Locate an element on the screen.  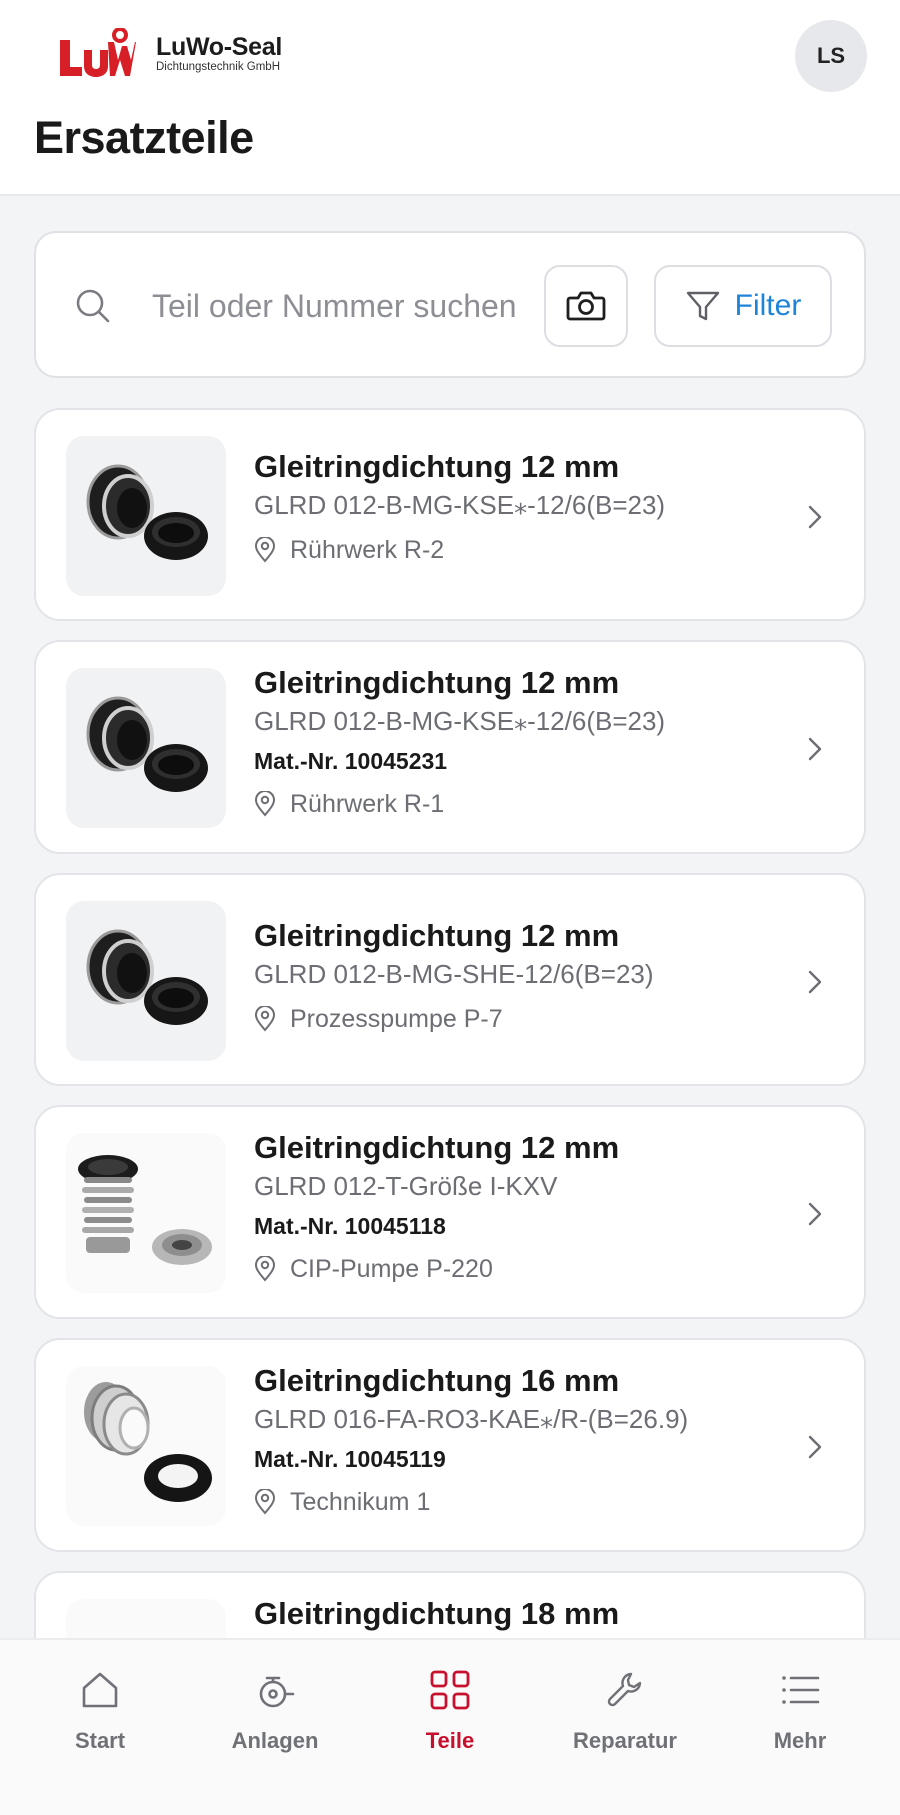
part-info: Gleitringdichtung 18 mm is located at coordinates (519, 1614).